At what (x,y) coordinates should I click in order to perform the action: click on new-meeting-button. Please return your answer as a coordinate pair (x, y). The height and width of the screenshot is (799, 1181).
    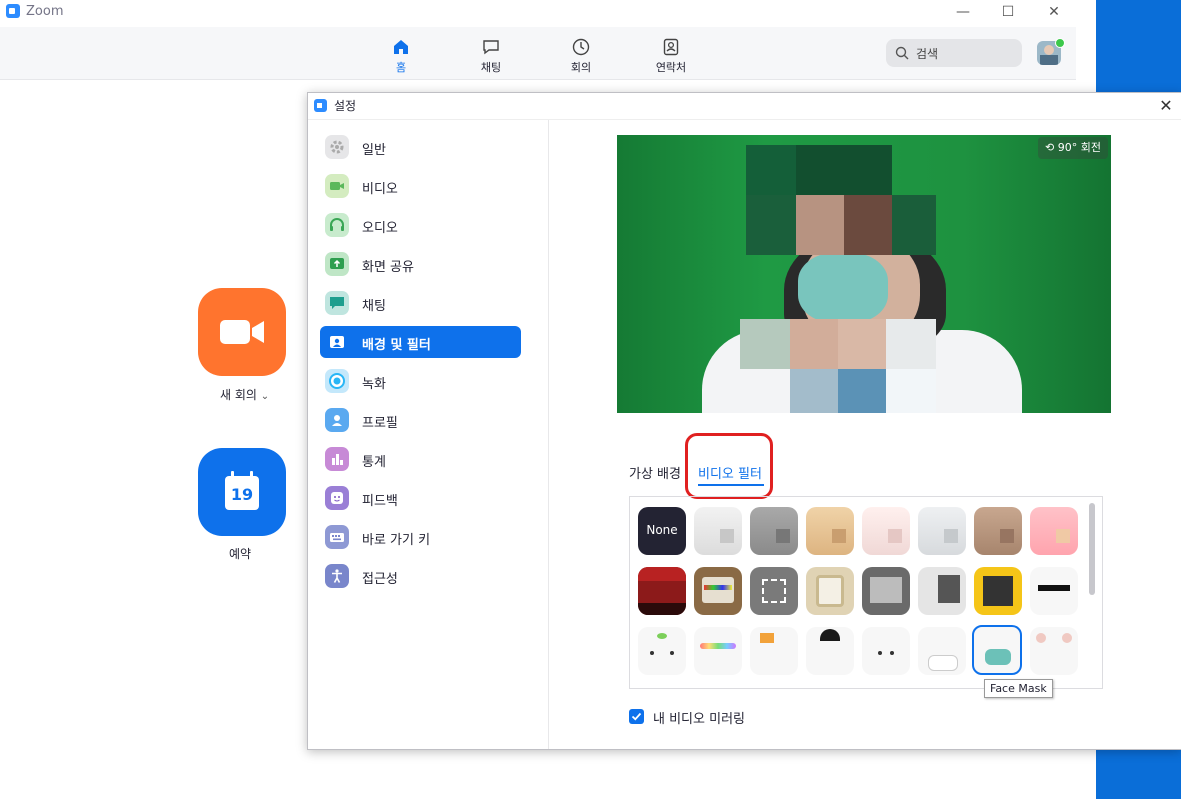
    Looking at the image, I should click on (242, 332).